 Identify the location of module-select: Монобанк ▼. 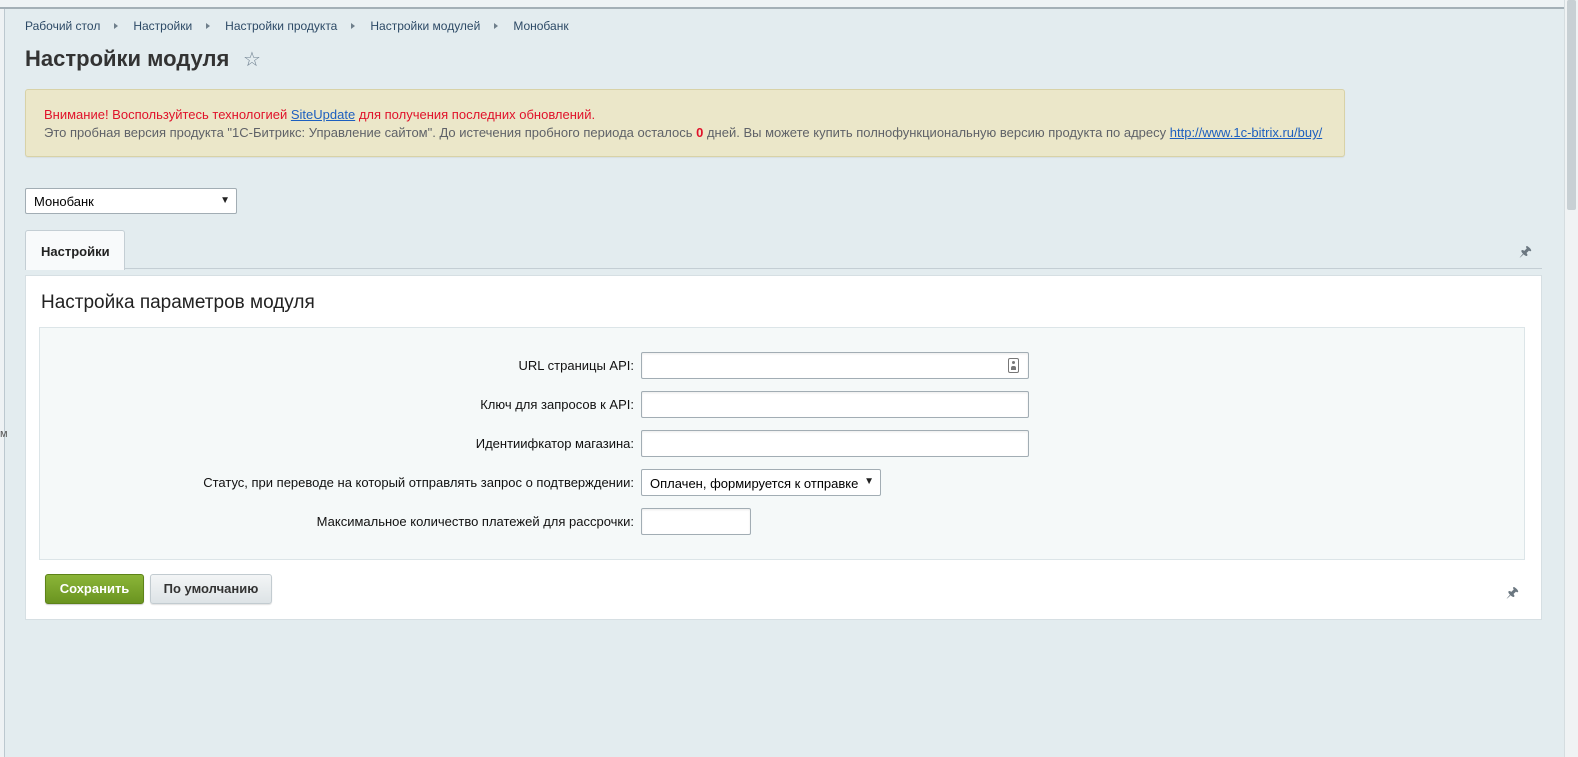
(131, 201).